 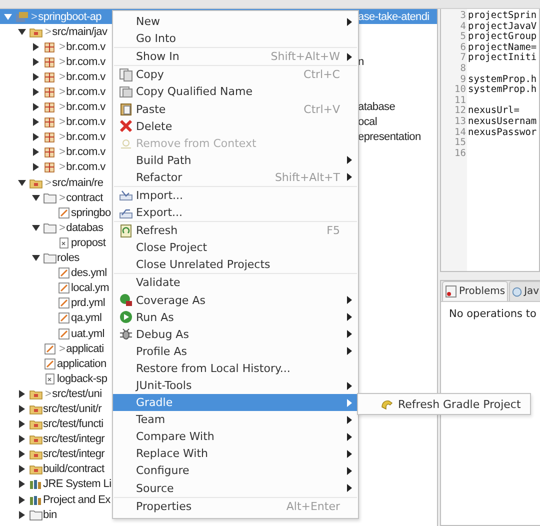 What do you see at coordinates (389, 137) in the screenshot?
I see `tree-item-label: epresentation` at bounding box center [389, 137].